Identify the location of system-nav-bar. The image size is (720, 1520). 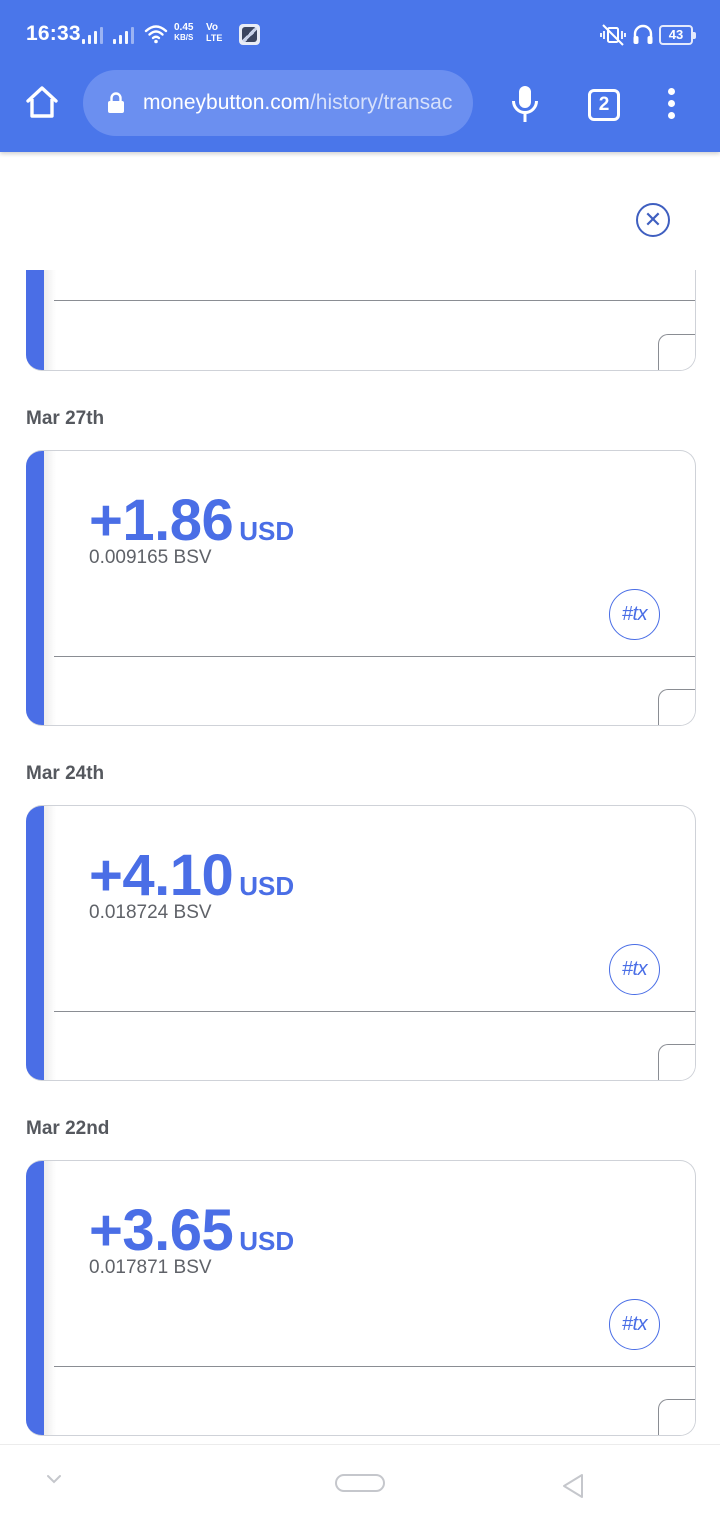
(360, 1482).